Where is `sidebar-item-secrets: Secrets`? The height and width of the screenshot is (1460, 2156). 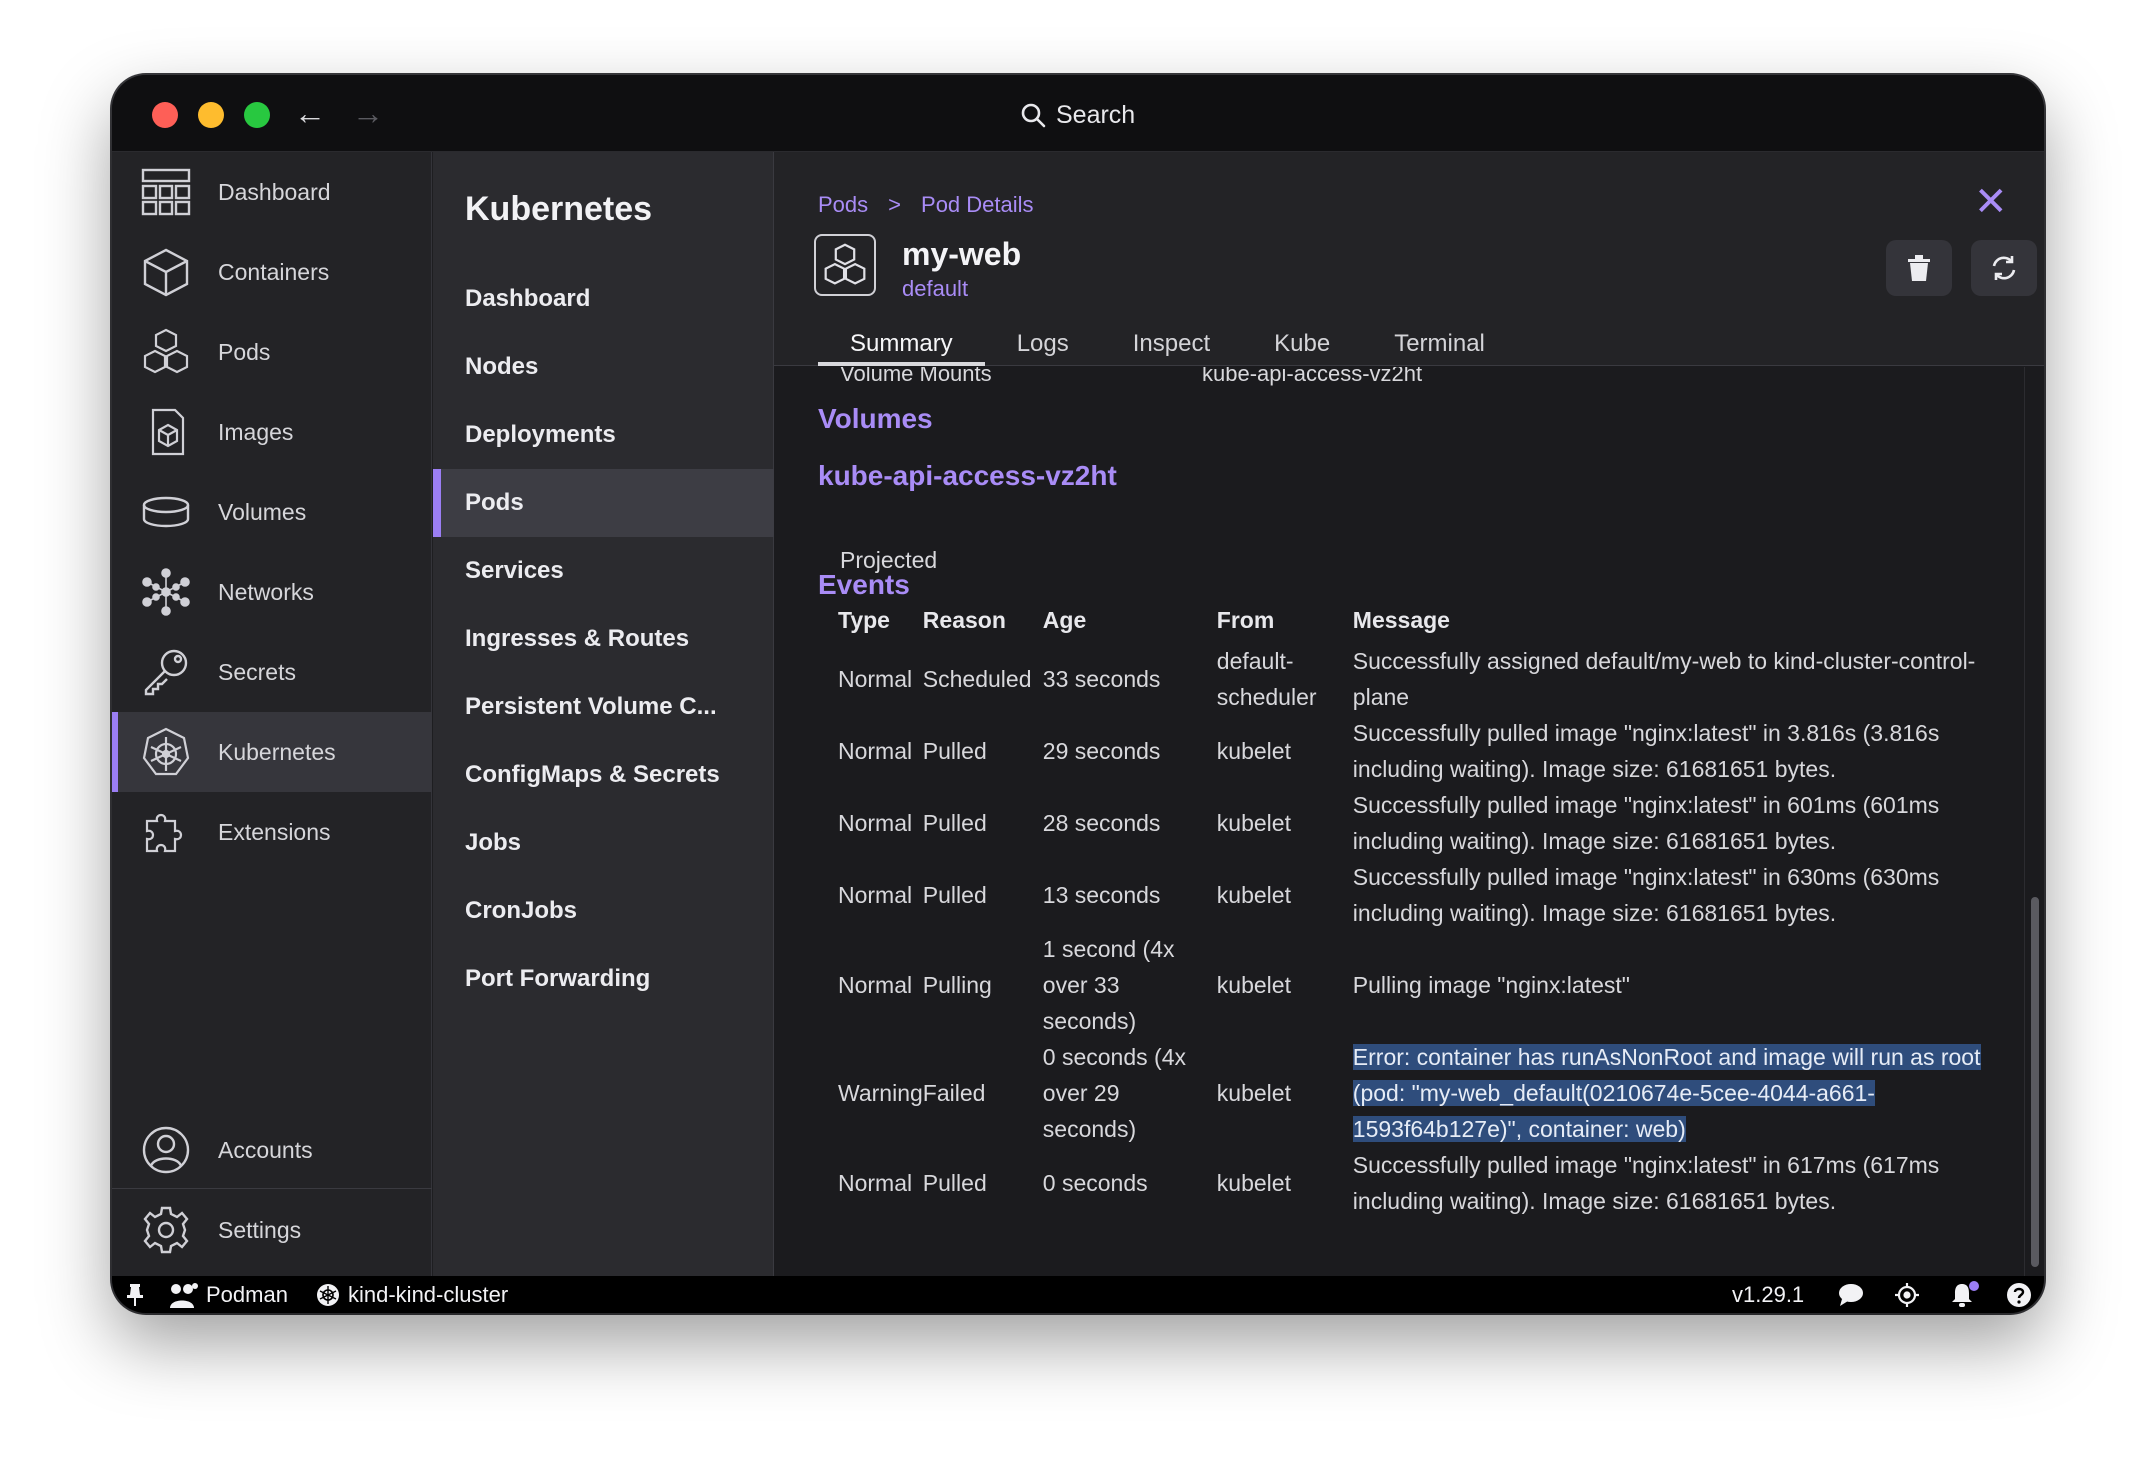
sidebar-item-secrets: Secrets is located at coordinates (272, 672).